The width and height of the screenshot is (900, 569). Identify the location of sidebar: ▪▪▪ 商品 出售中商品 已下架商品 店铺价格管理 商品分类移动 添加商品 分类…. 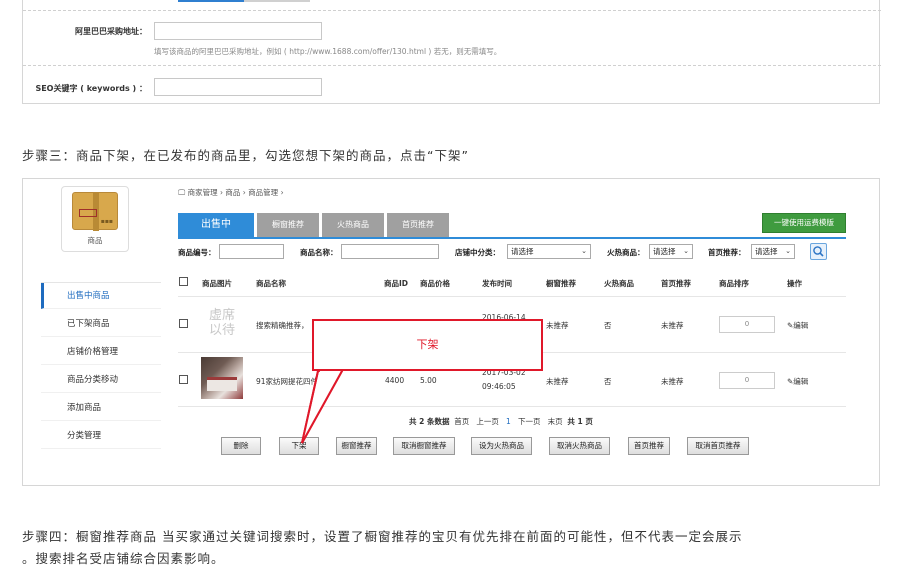
(93, 332).